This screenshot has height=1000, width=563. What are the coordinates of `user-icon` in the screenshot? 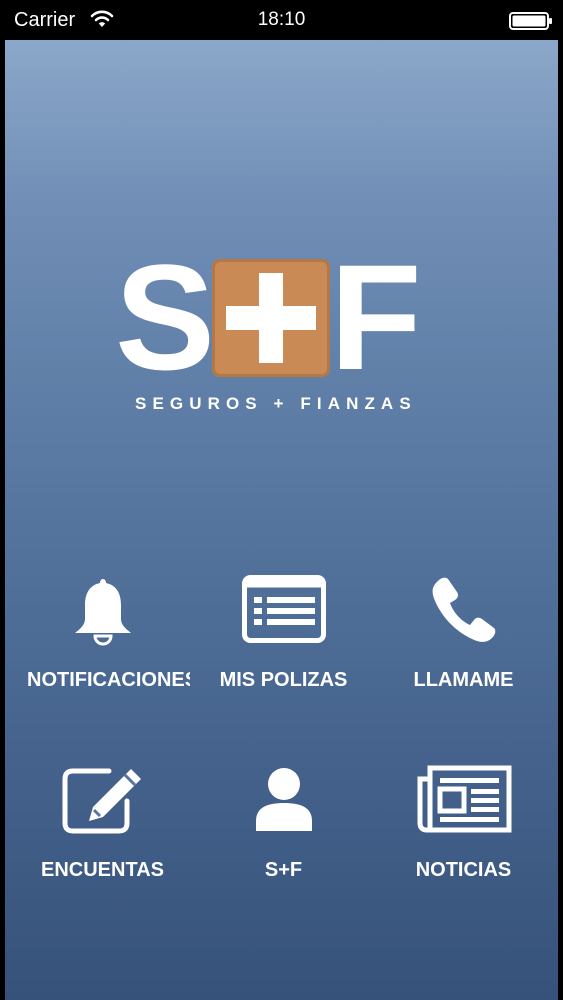 It's located at (283, 799).